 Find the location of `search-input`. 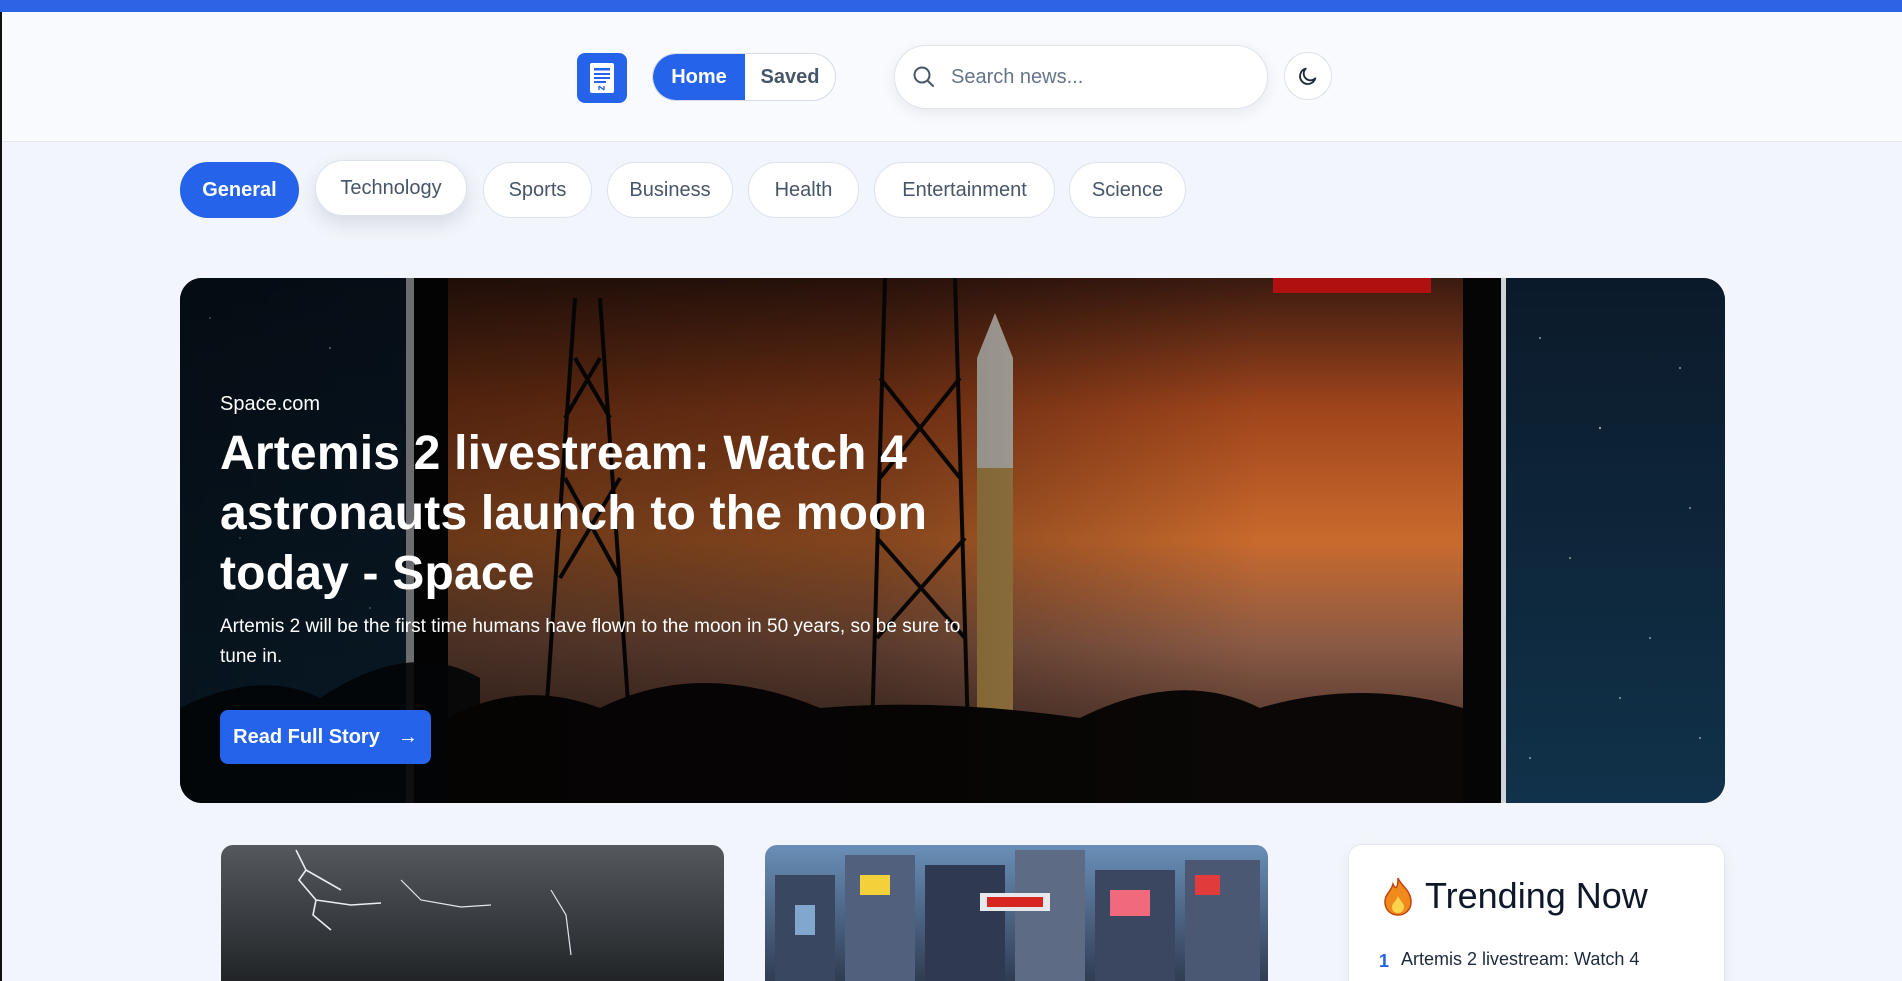

search-input is located at coordinates (1101, 77).